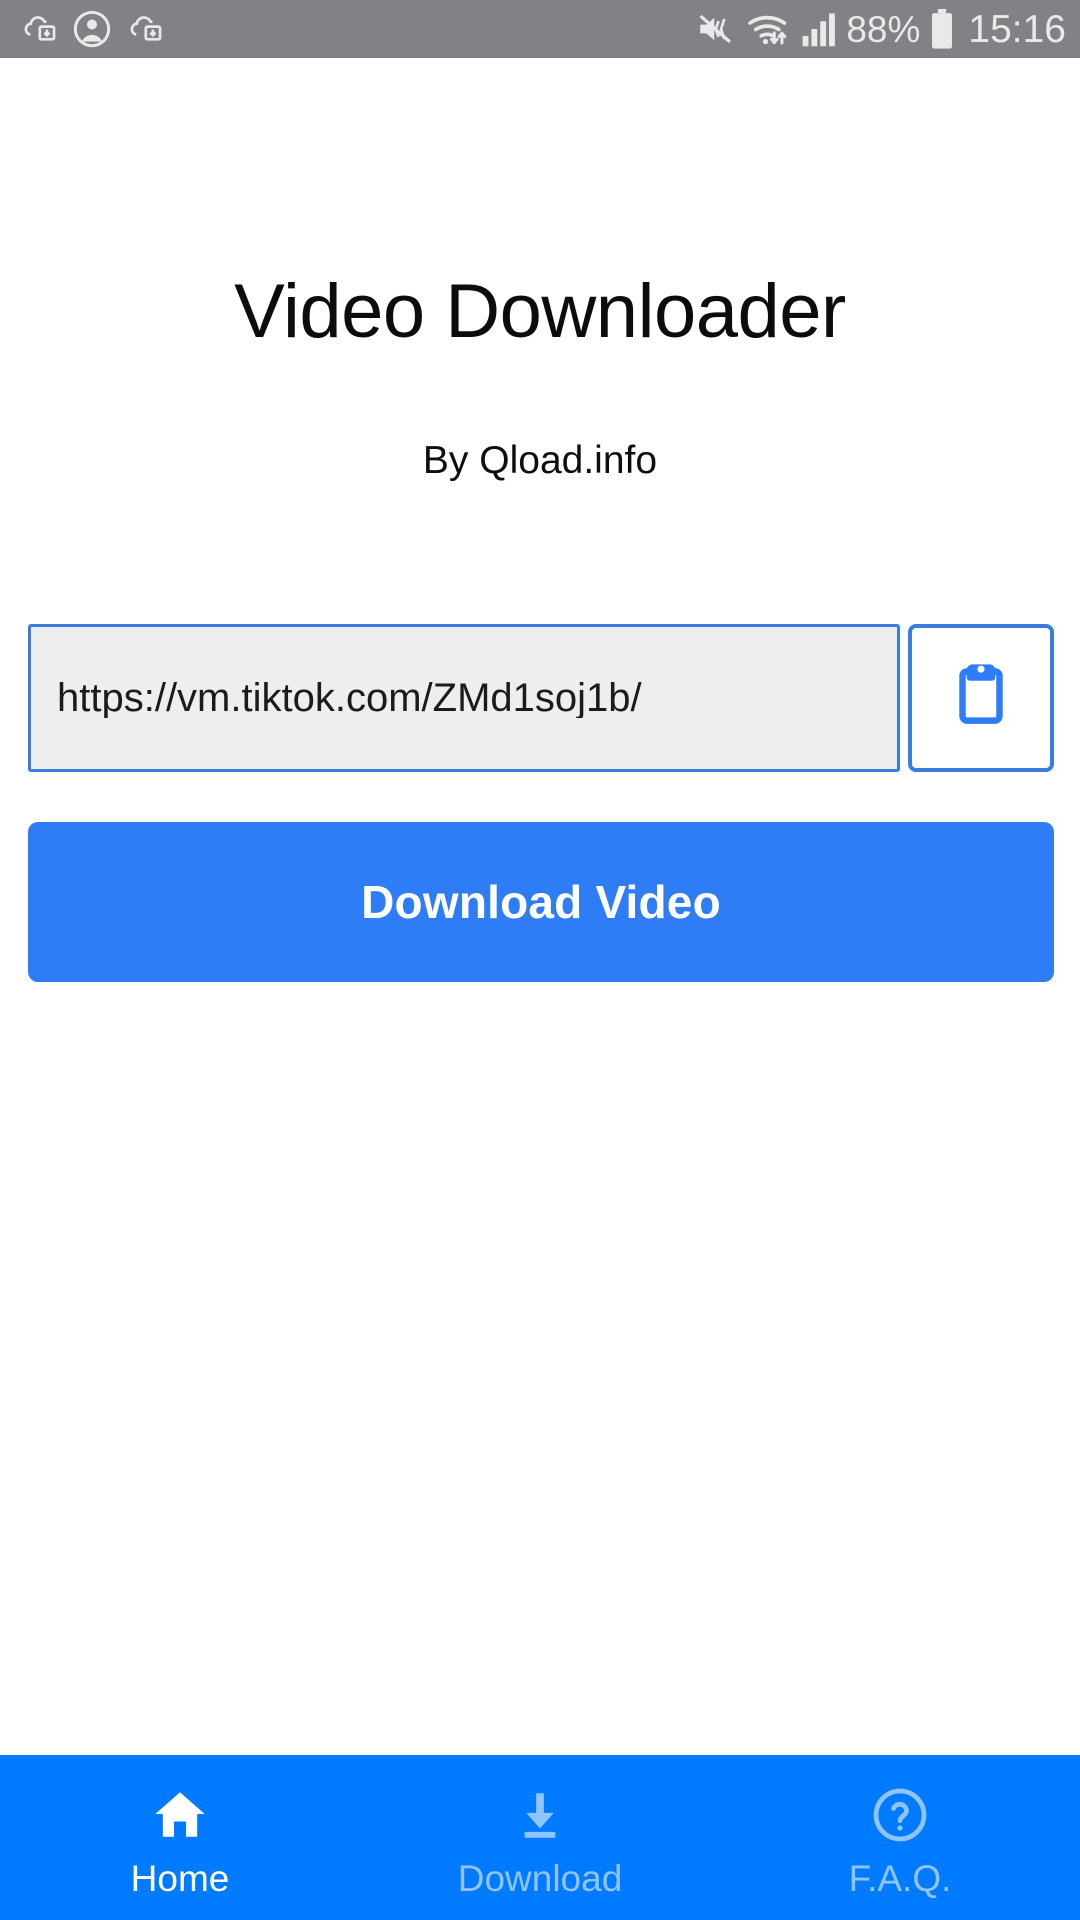 This screenshot has width=1080, height=1920. What do you see at coordinates (540, 1815) in the screenshot?
I see `download-arrow-icon` at bounding box center [540, 1815].